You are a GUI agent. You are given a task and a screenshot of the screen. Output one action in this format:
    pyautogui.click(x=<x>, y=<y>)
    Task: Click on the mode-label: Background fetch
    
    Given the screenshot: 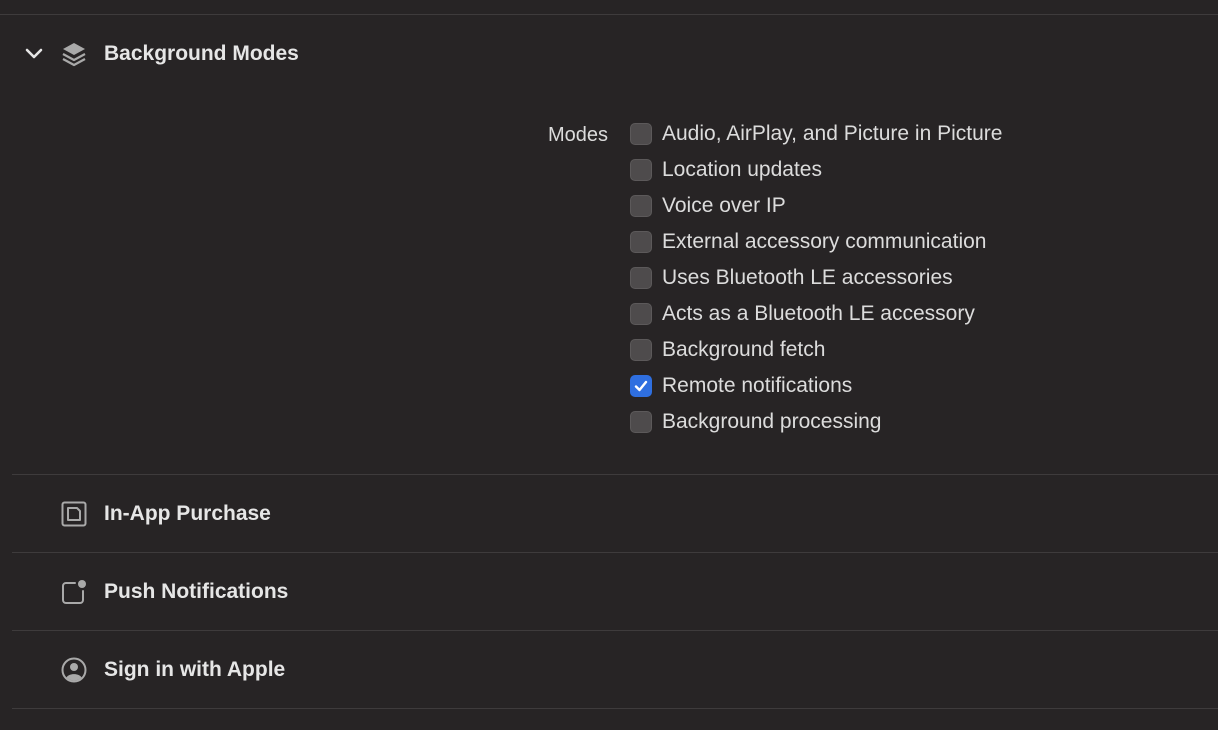 What is the action you would take?
    pyautogui.click(x=744, y=349)
    